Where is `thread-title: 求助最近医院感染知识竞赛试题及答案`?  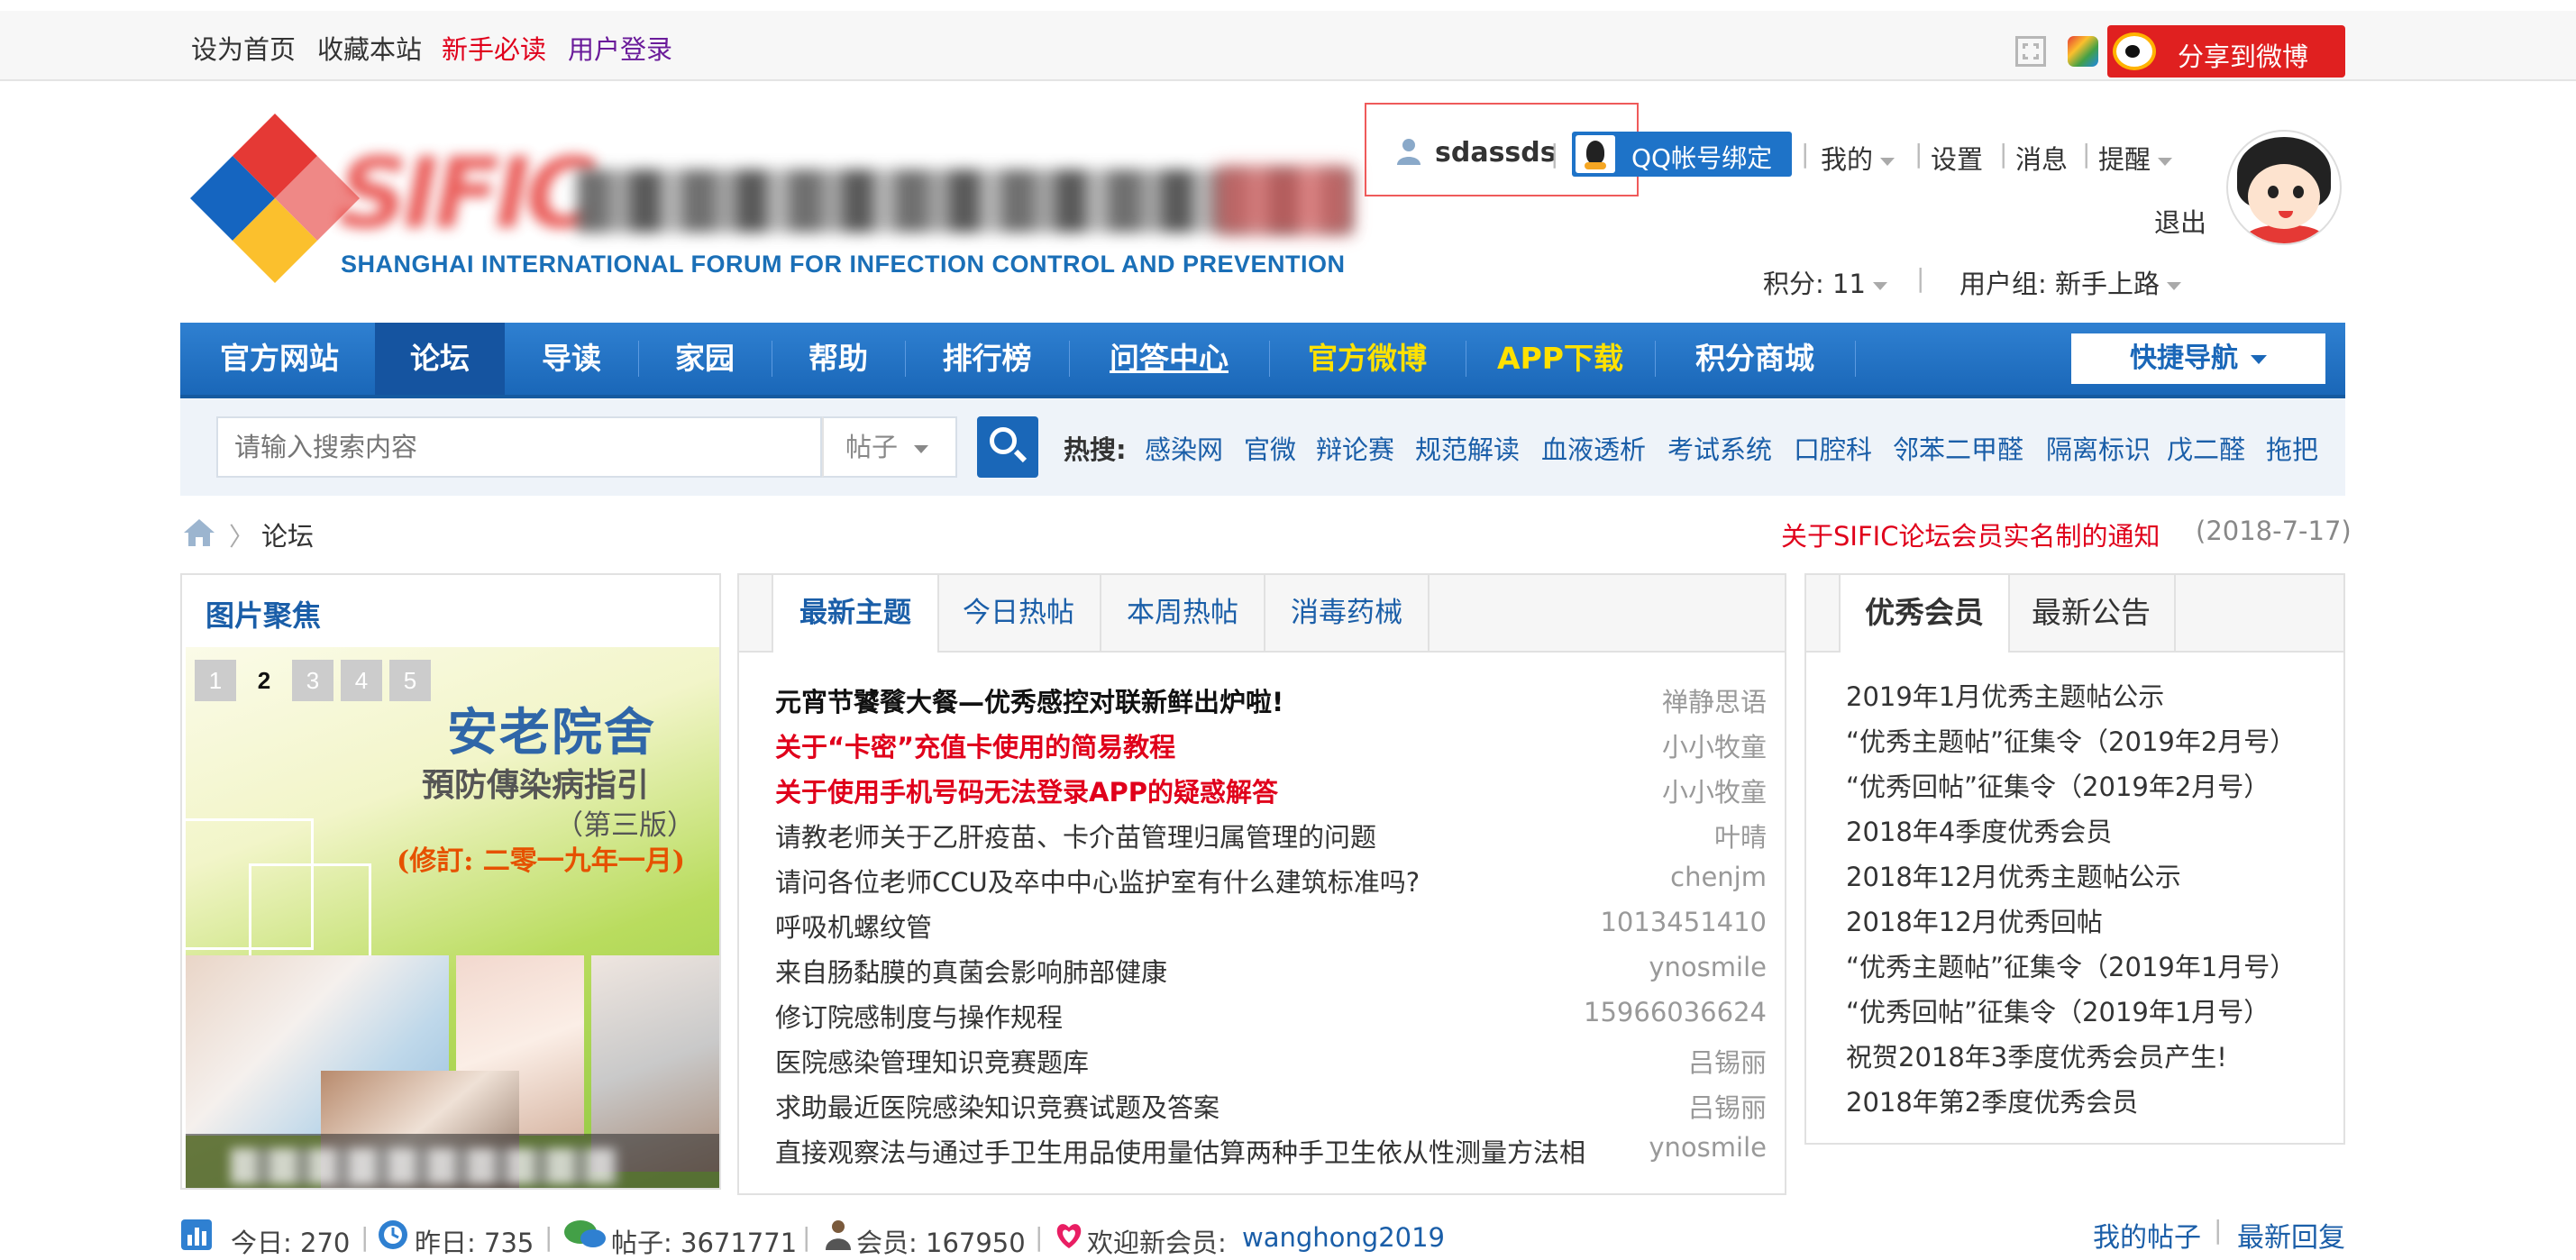 thread-title: 求助最近医院感染知识竞赛试题及答案 is located at coordinates (997, 1106).